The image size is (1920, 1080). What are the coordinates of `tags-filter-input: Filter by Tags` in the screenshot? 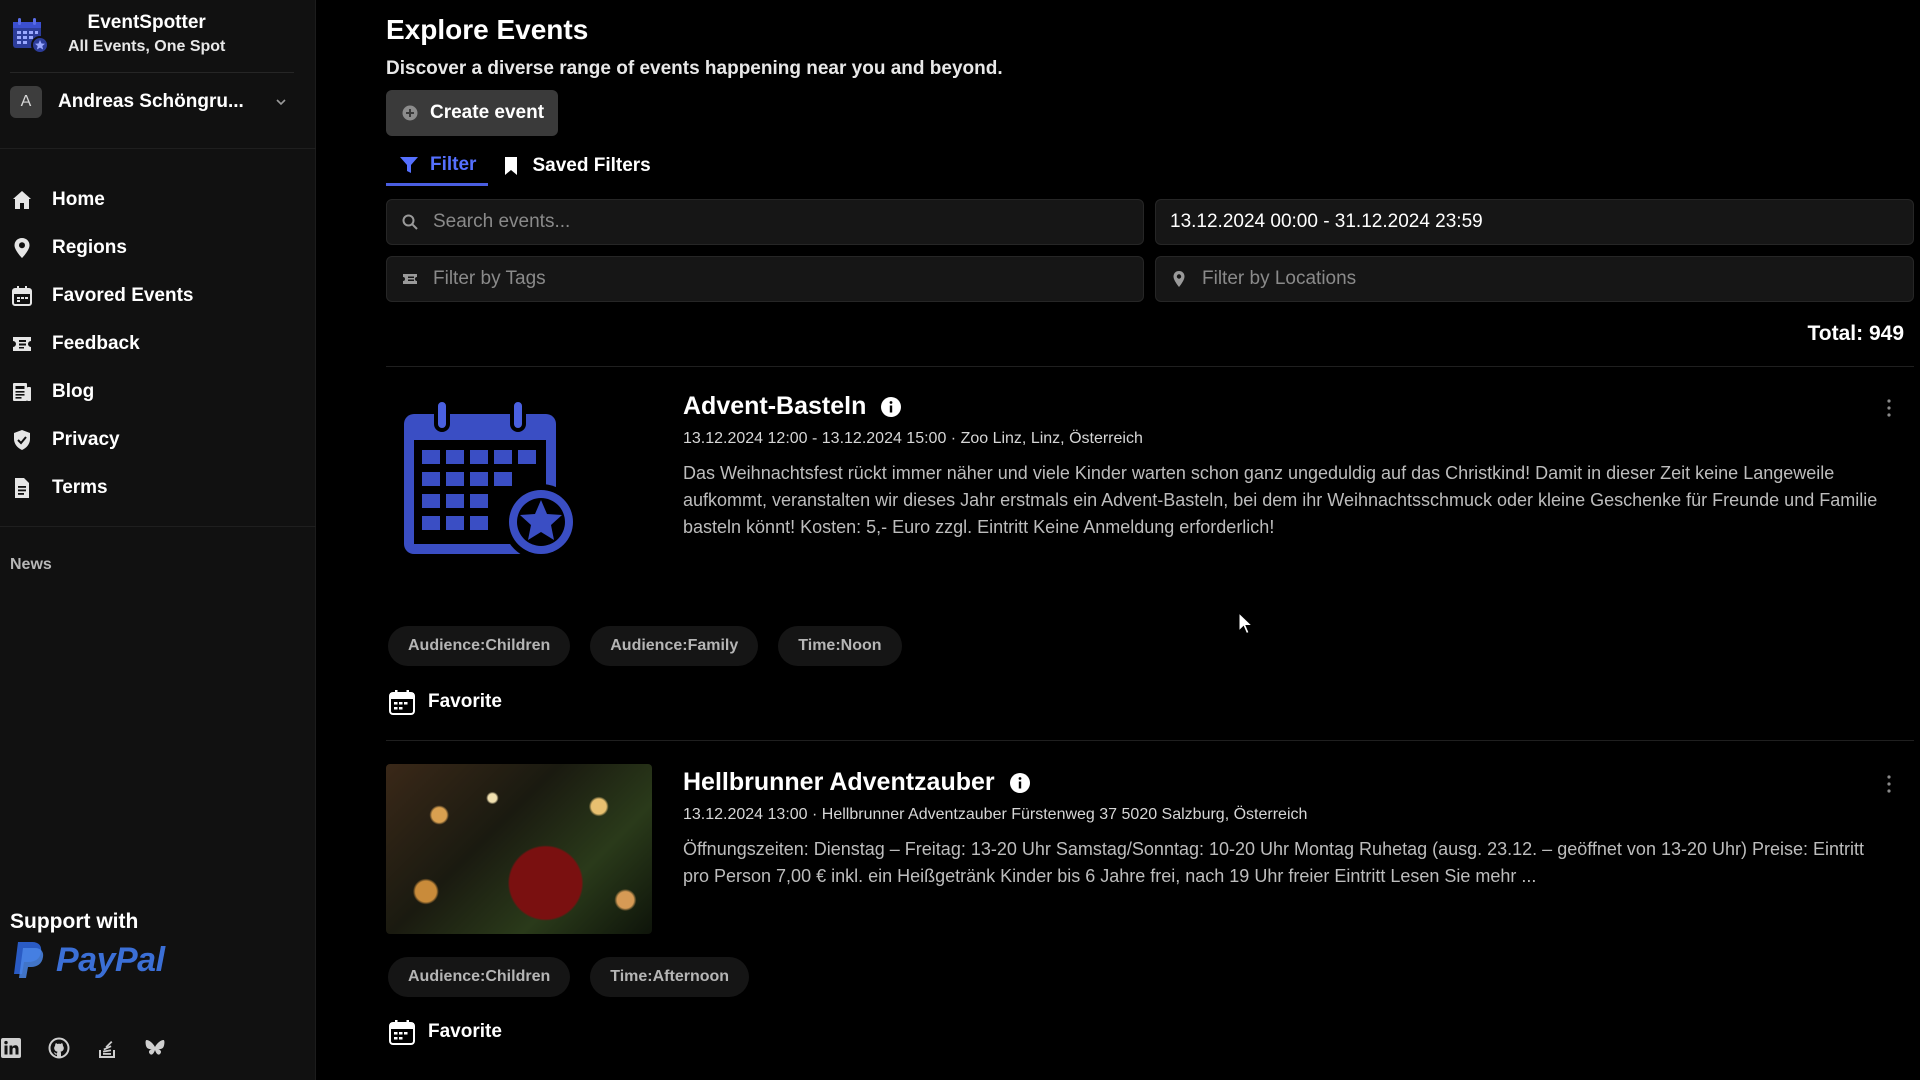 It's located at (765, 279).